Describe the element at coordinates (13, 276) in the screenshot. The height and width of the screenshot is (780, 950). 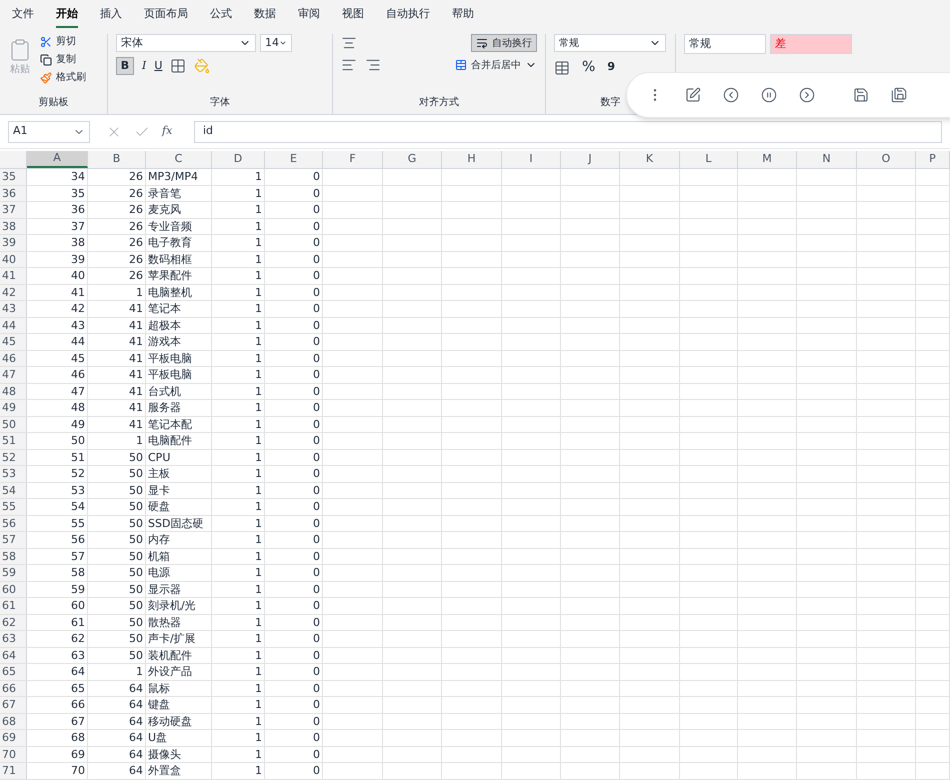
I see `row-header: 41` at that location.